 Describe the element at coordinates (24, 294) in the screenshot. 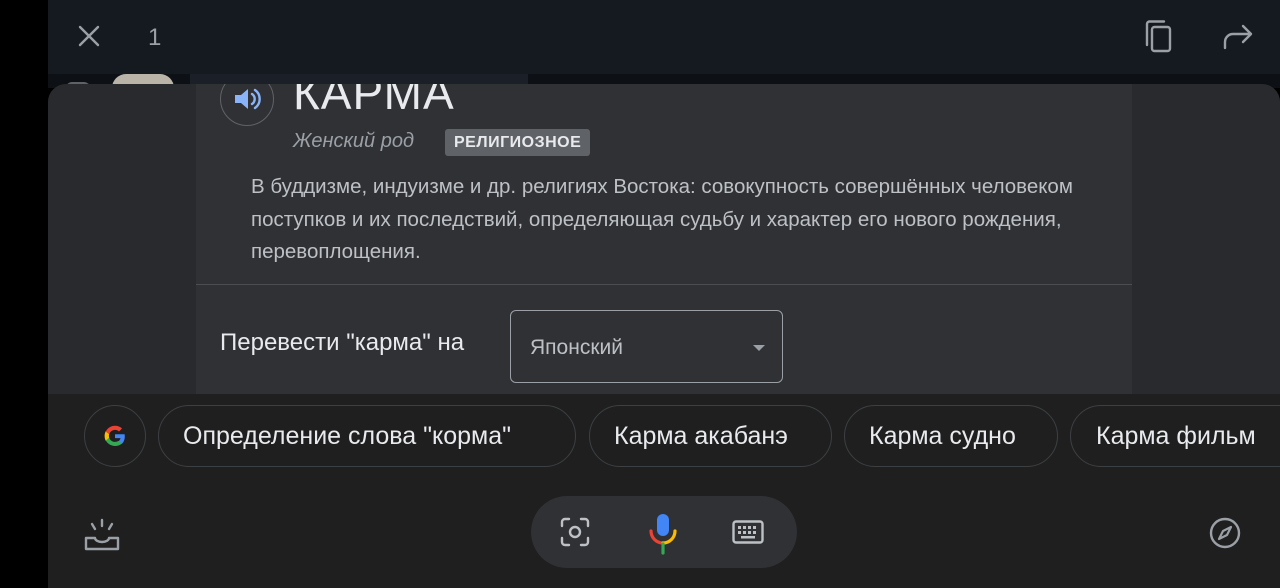

I see `left-edge` at that location.